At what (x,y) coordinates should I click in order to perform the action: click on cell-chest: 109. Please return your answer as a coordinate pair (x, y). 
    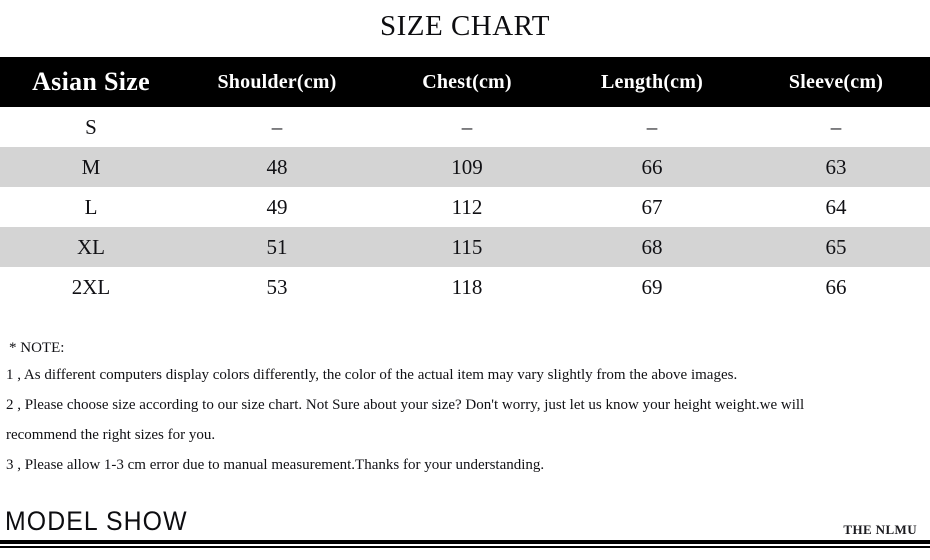
    Looking at the image, I should click on (467, 167).